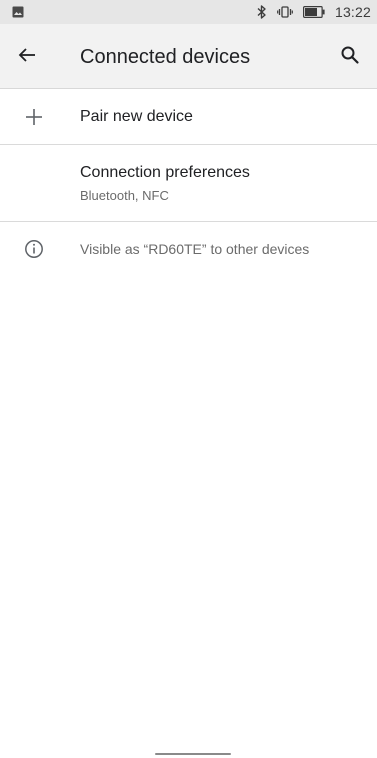 This screenshot has width=377, height=758. I want to click on plus-icon, so click(34, 117).